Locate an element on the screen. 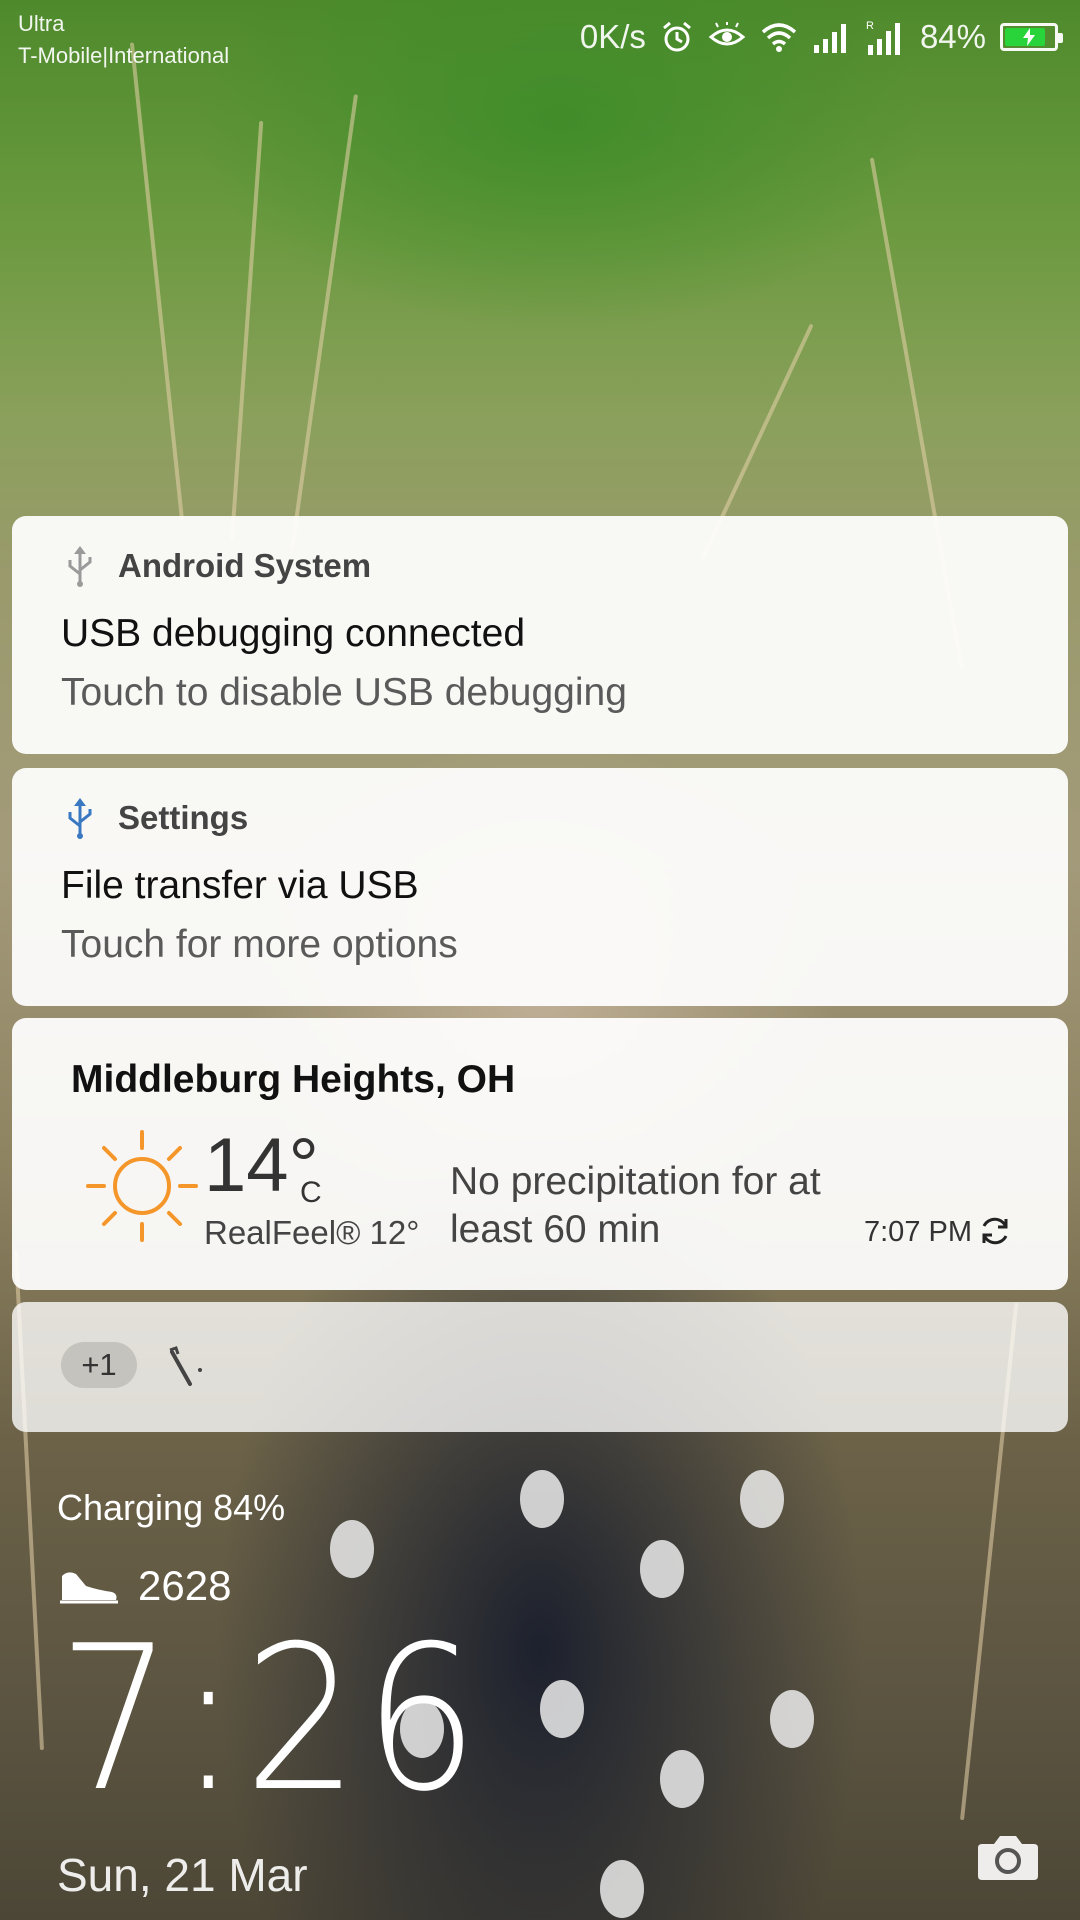 The height and width of the screenshot is (1920, 1080). battery-charging-icon is located at coordinates (1031, 37).